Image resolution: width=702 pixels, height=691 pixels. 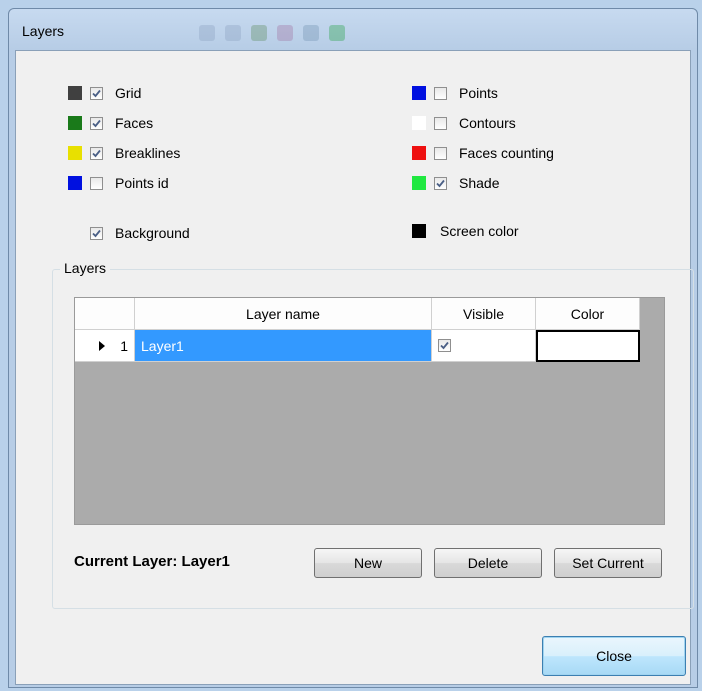 What do you see at coordinates (128, 93) in the screenshot?
I see `grid-label: Grid` at bounding box center [128, 93].